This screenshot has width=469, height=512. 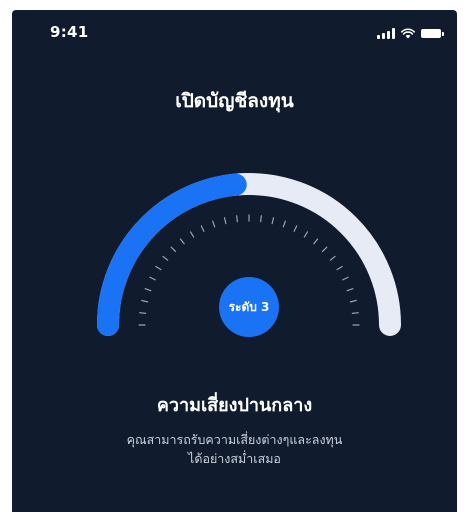 What do you see at coordinates (234, 405) in the screenshot?
I see `risk-level-title: ความเสี่ยงปานกลาง` at bounding box center [234, 405].